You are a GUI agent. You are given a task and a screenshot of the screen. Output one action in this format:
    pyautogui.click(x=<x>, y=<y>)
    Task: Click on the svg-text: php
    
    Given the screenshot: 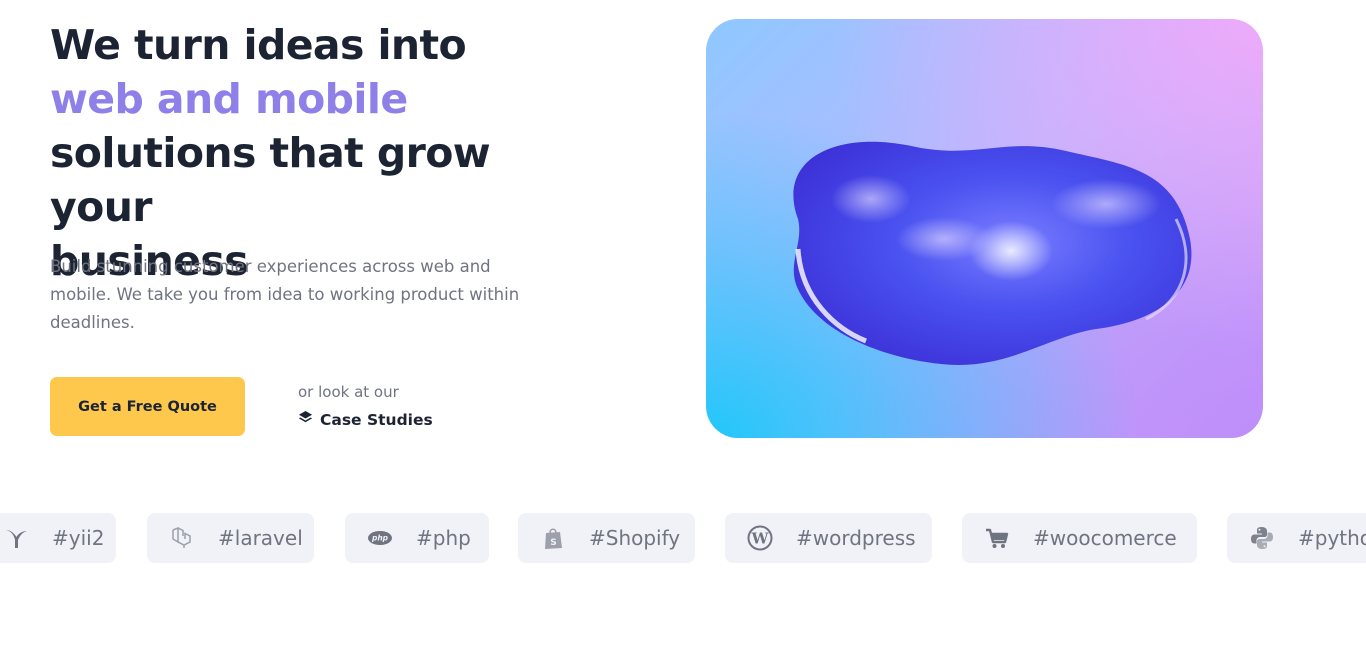 What is the action you would take?
    pyautogui.click(x=380, y=538)
    